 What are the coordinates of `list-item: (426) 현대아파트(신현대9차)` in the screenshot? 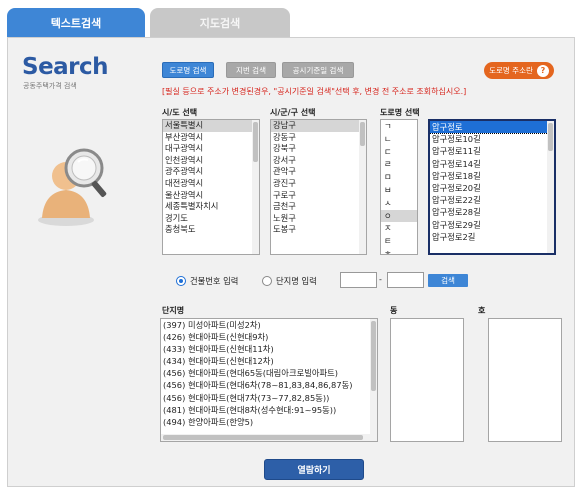 It's located at (269, 337).